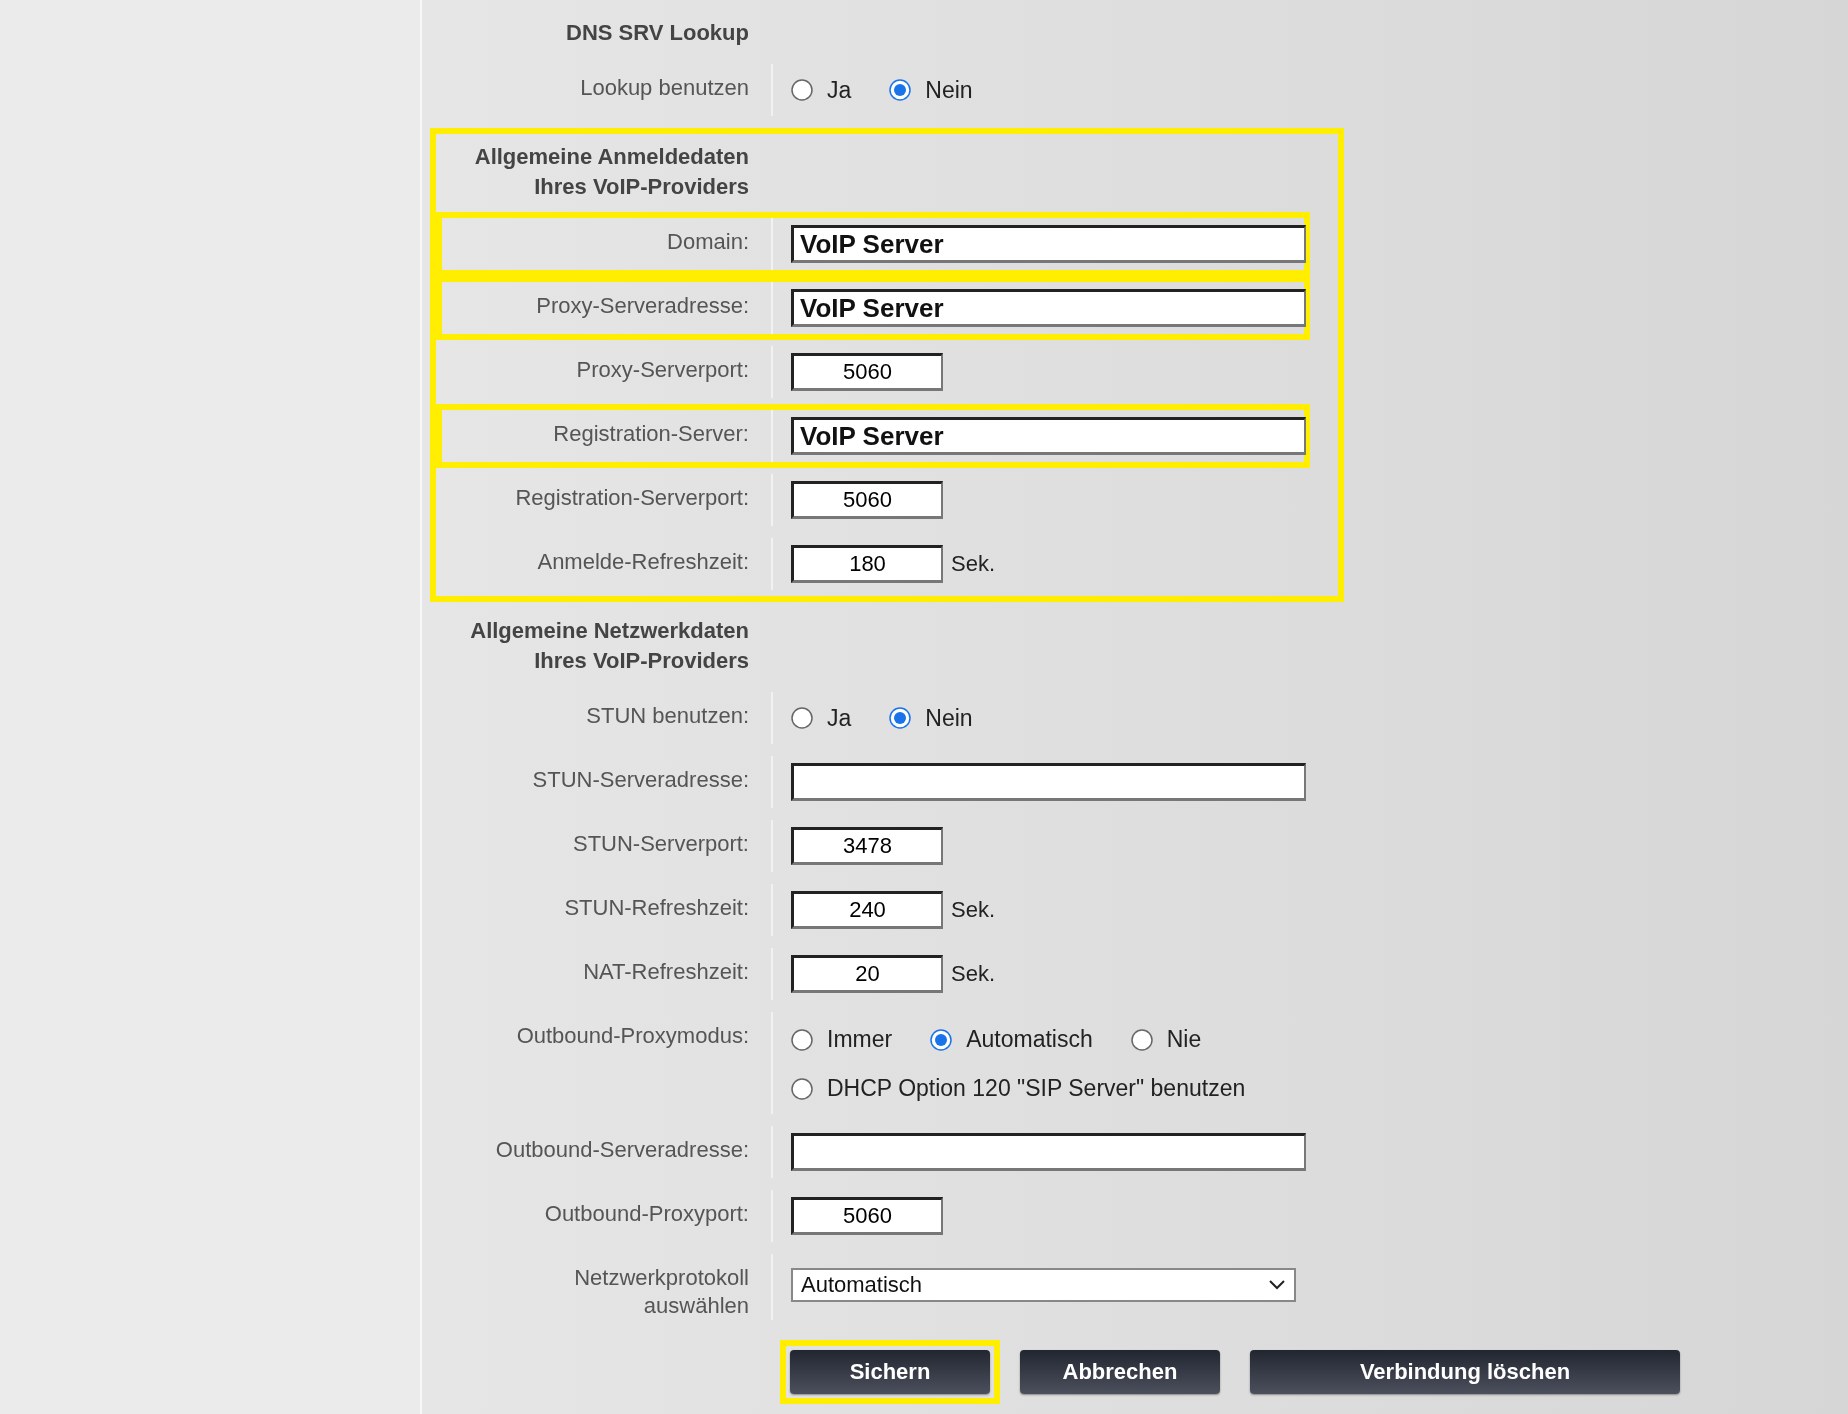 The image size is (1848, 1414). I want to click on option-label: Nie, so click(1184, 1039).